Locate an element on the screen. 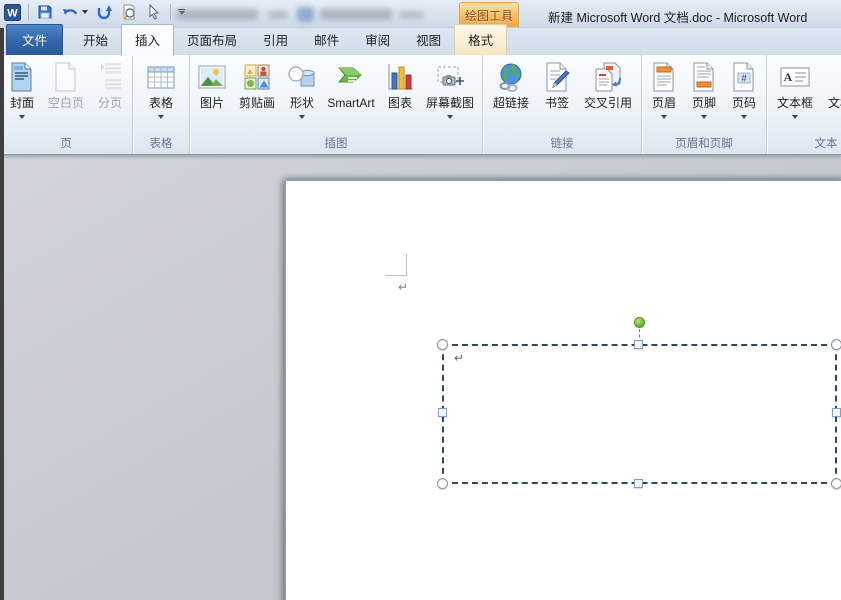 This screenshot has width=841, height=600. page-number-button: # 页码 is located at coordinates (744, 95).